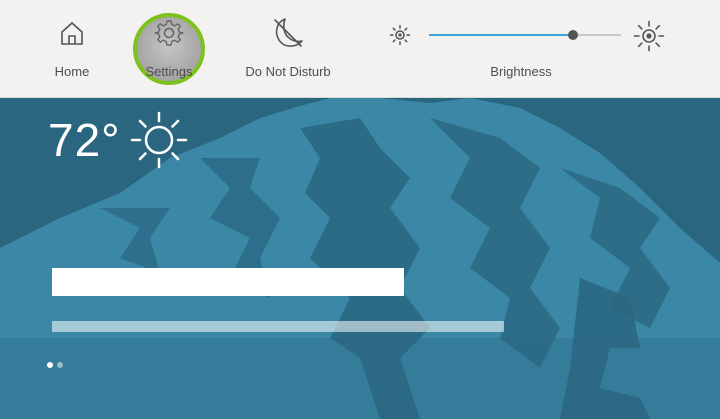 Image resolution: width=720 pixels, height=419 pixels. I want to click on home-label: Home, so click(72, 71).